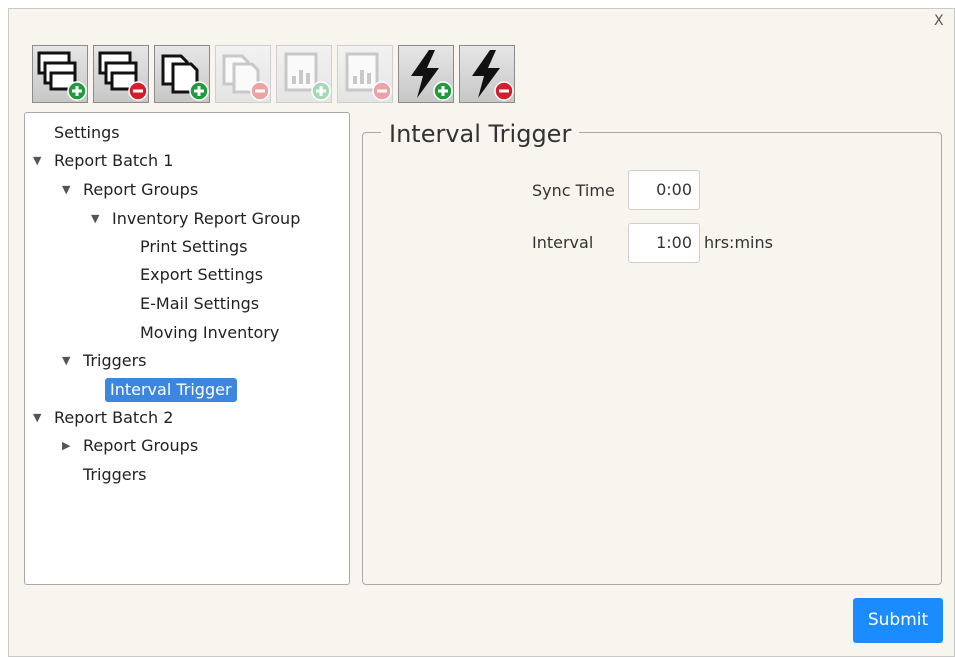 The width and height of the screenshot is (955, 657). What do you see at coordinates (66, 446) in the screenshot?
I see `collapsed-arrow-icon: ▶` at bounding box center [66, 446].